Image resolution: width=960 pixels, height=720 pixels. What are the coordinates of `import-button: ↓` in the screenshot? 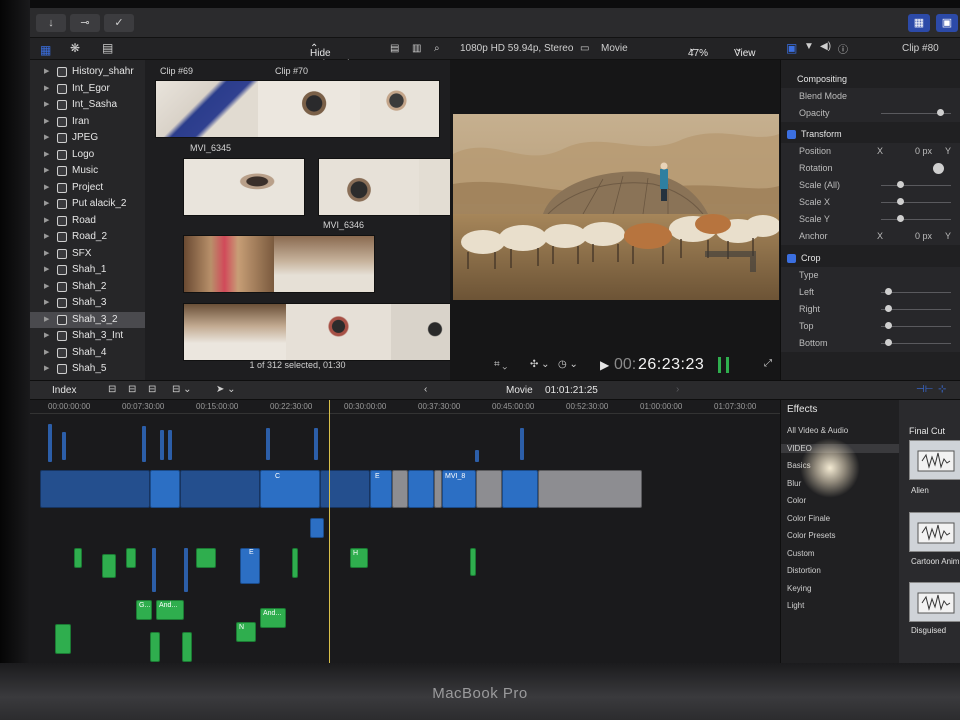 It's located at (51, 23).